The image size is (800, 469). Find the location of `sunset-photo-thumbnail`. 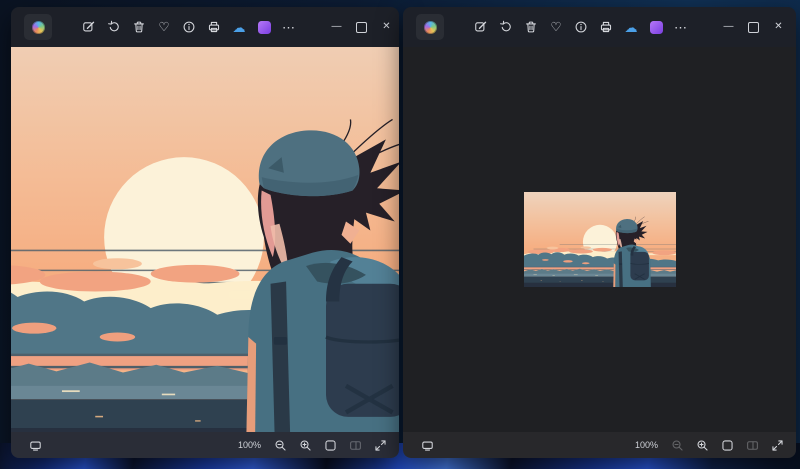

sunset-photo-thumbnail is located at coordinates (599, 239).